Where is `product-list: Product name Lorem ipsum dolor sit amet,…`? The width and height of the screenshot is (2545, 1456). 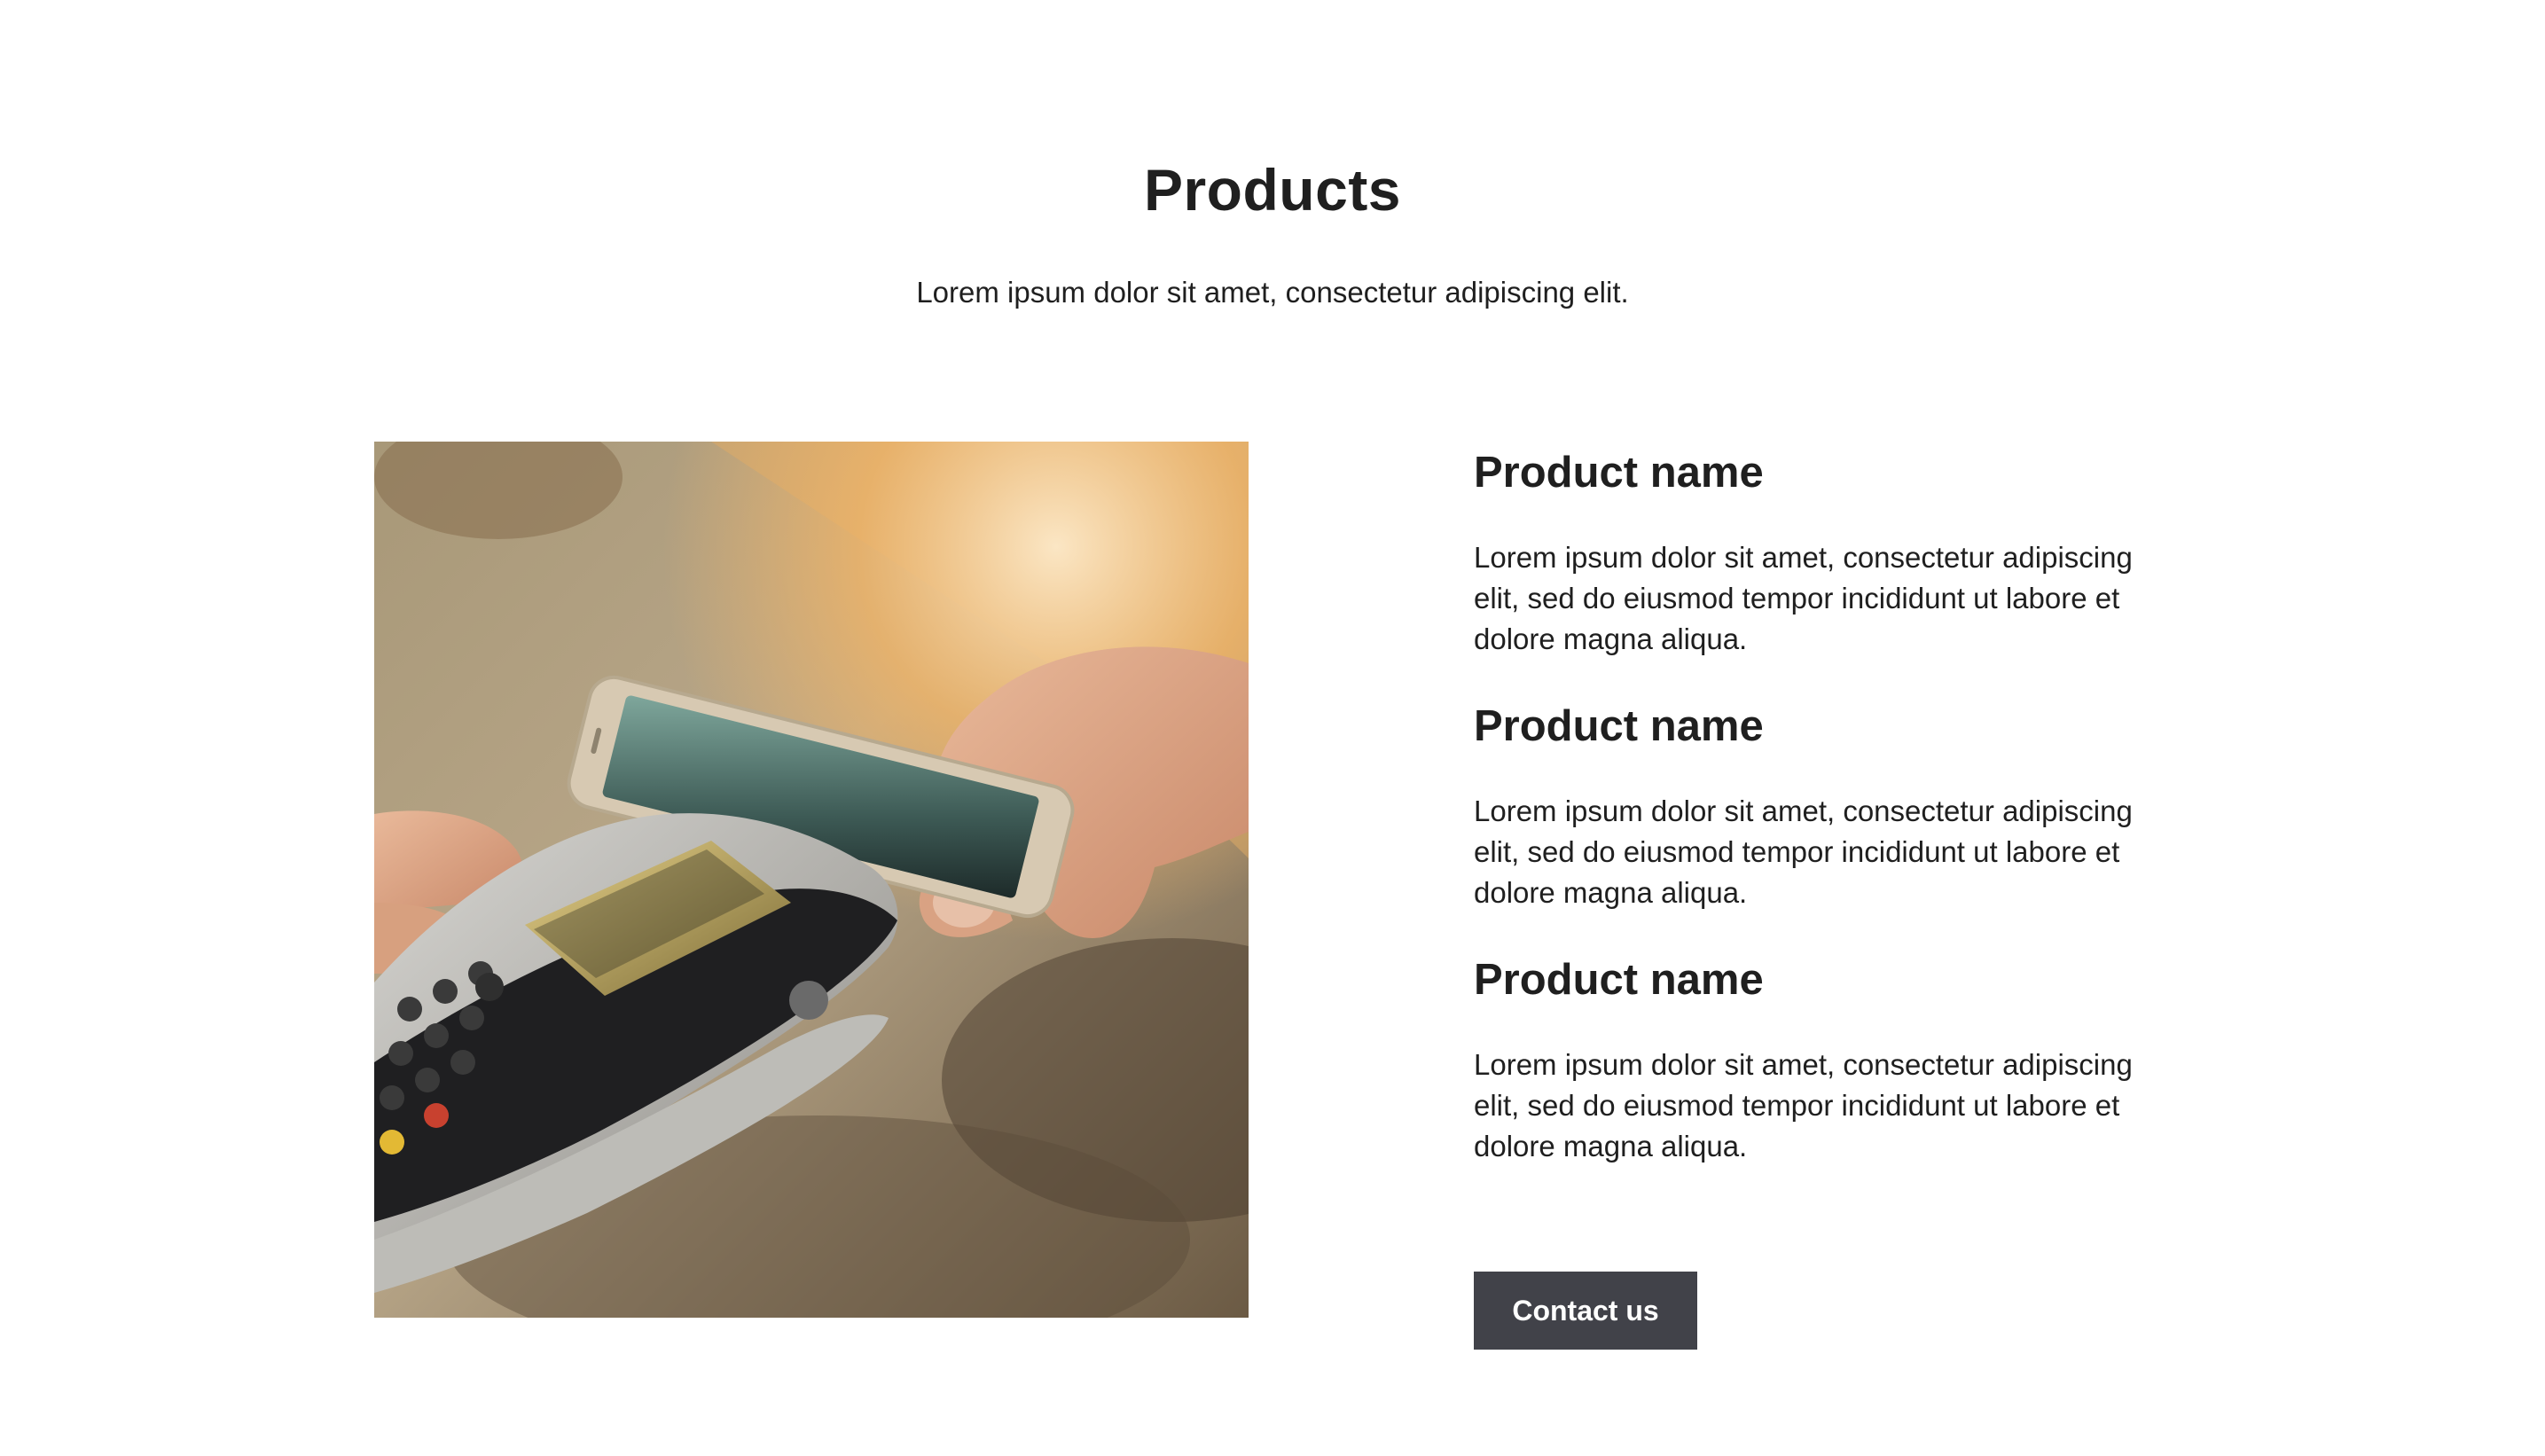
product-list: Product name Lorem ipsum dolor sit amet,… is located at coordinates (1811, 804).